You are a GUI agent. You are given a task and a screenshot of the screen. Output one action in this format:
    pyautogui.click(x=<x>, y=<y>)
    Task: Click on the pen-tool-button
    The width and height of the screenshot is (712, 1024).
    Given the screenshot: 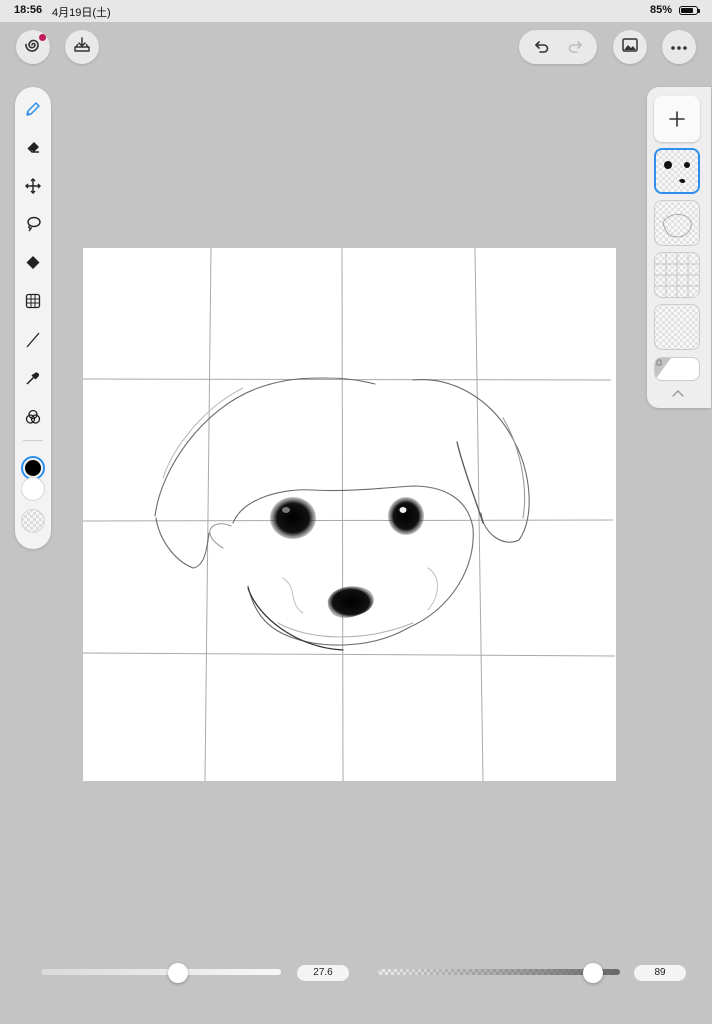 What is the action you would take?
    pyautogui.click(x=33, y=109)
    